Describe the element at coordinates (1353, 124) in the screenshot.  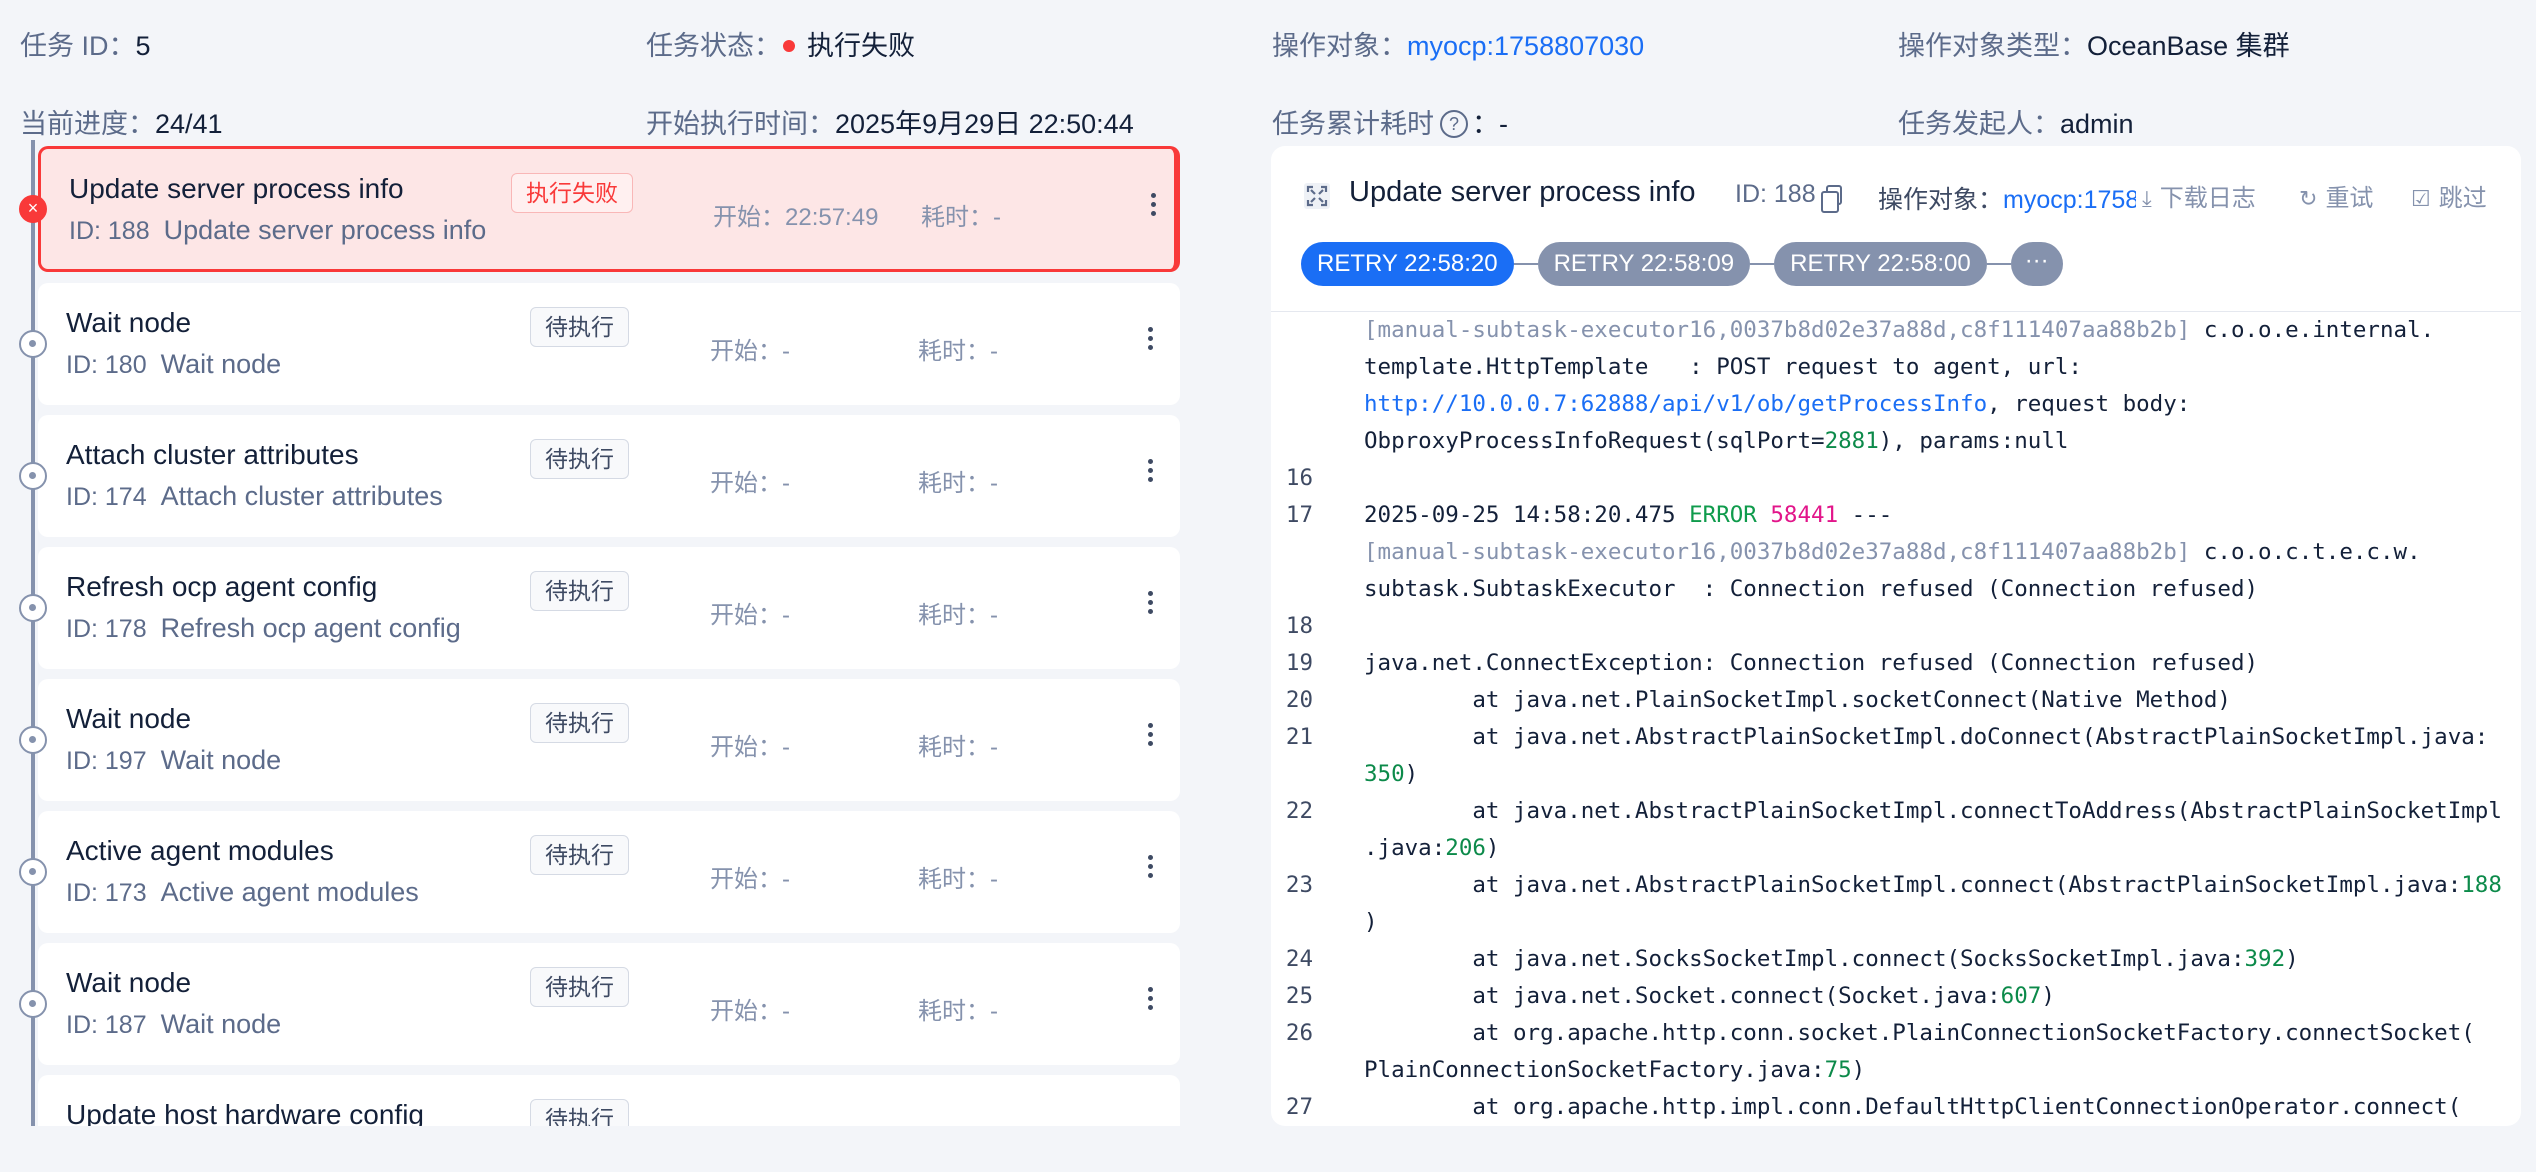
I see `elapsed-label: 任务累计耗时` at that location.